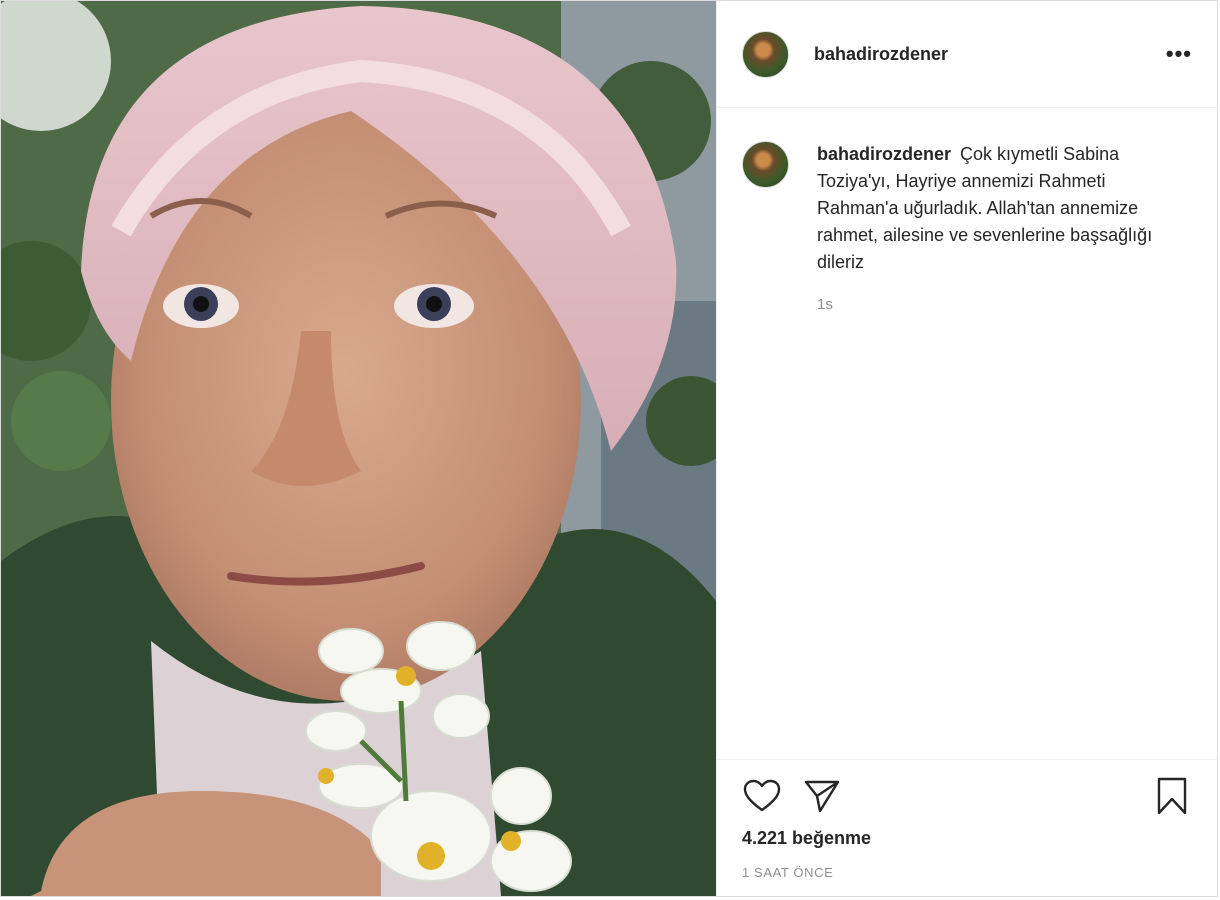  What do you see at coordinates (765, 54) in the screenshot?
I see `avatar` at bounding box center [765, 54].